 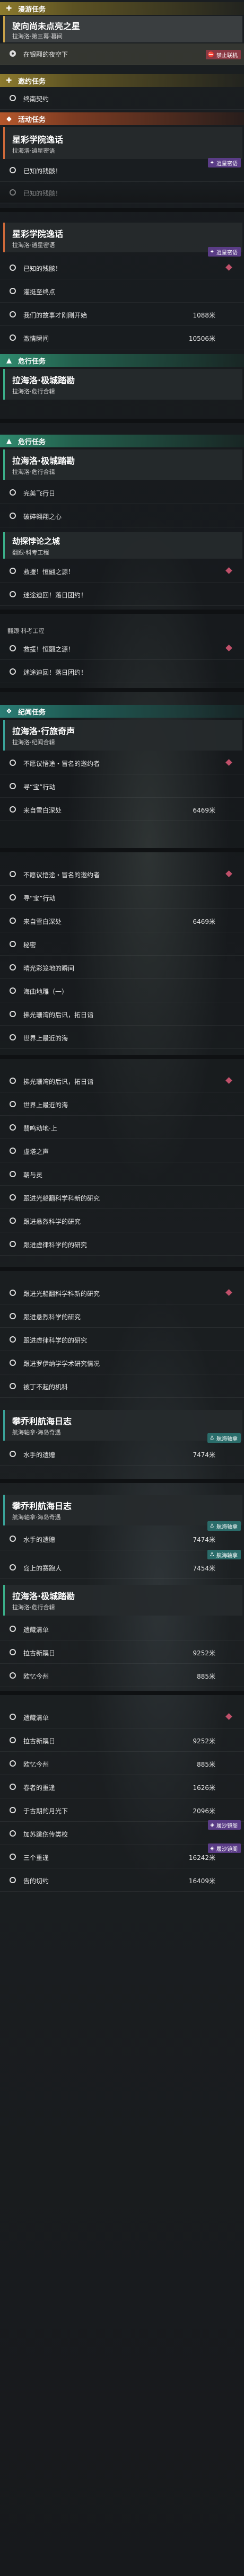 I want to click on header-label: 活动任务, so click(x=32, y=120).